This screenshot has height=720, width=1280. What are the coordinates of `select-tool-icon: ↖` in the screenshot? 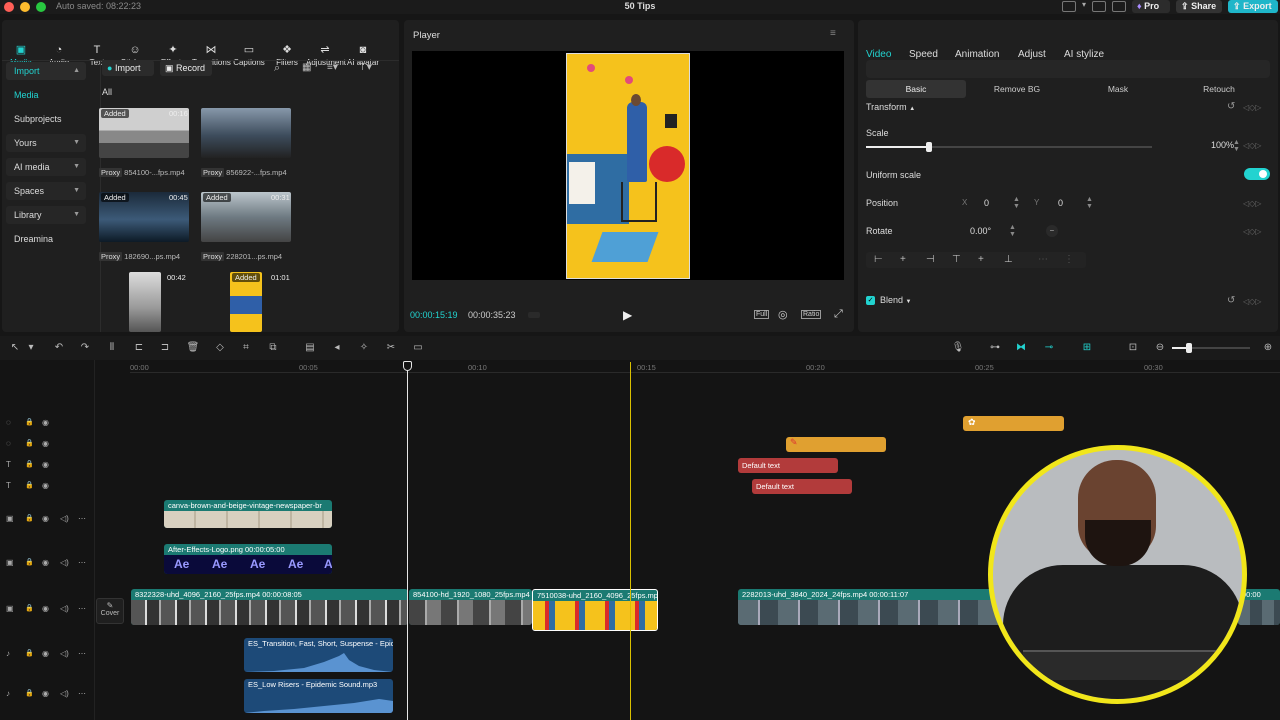 It's located at (15, 348).